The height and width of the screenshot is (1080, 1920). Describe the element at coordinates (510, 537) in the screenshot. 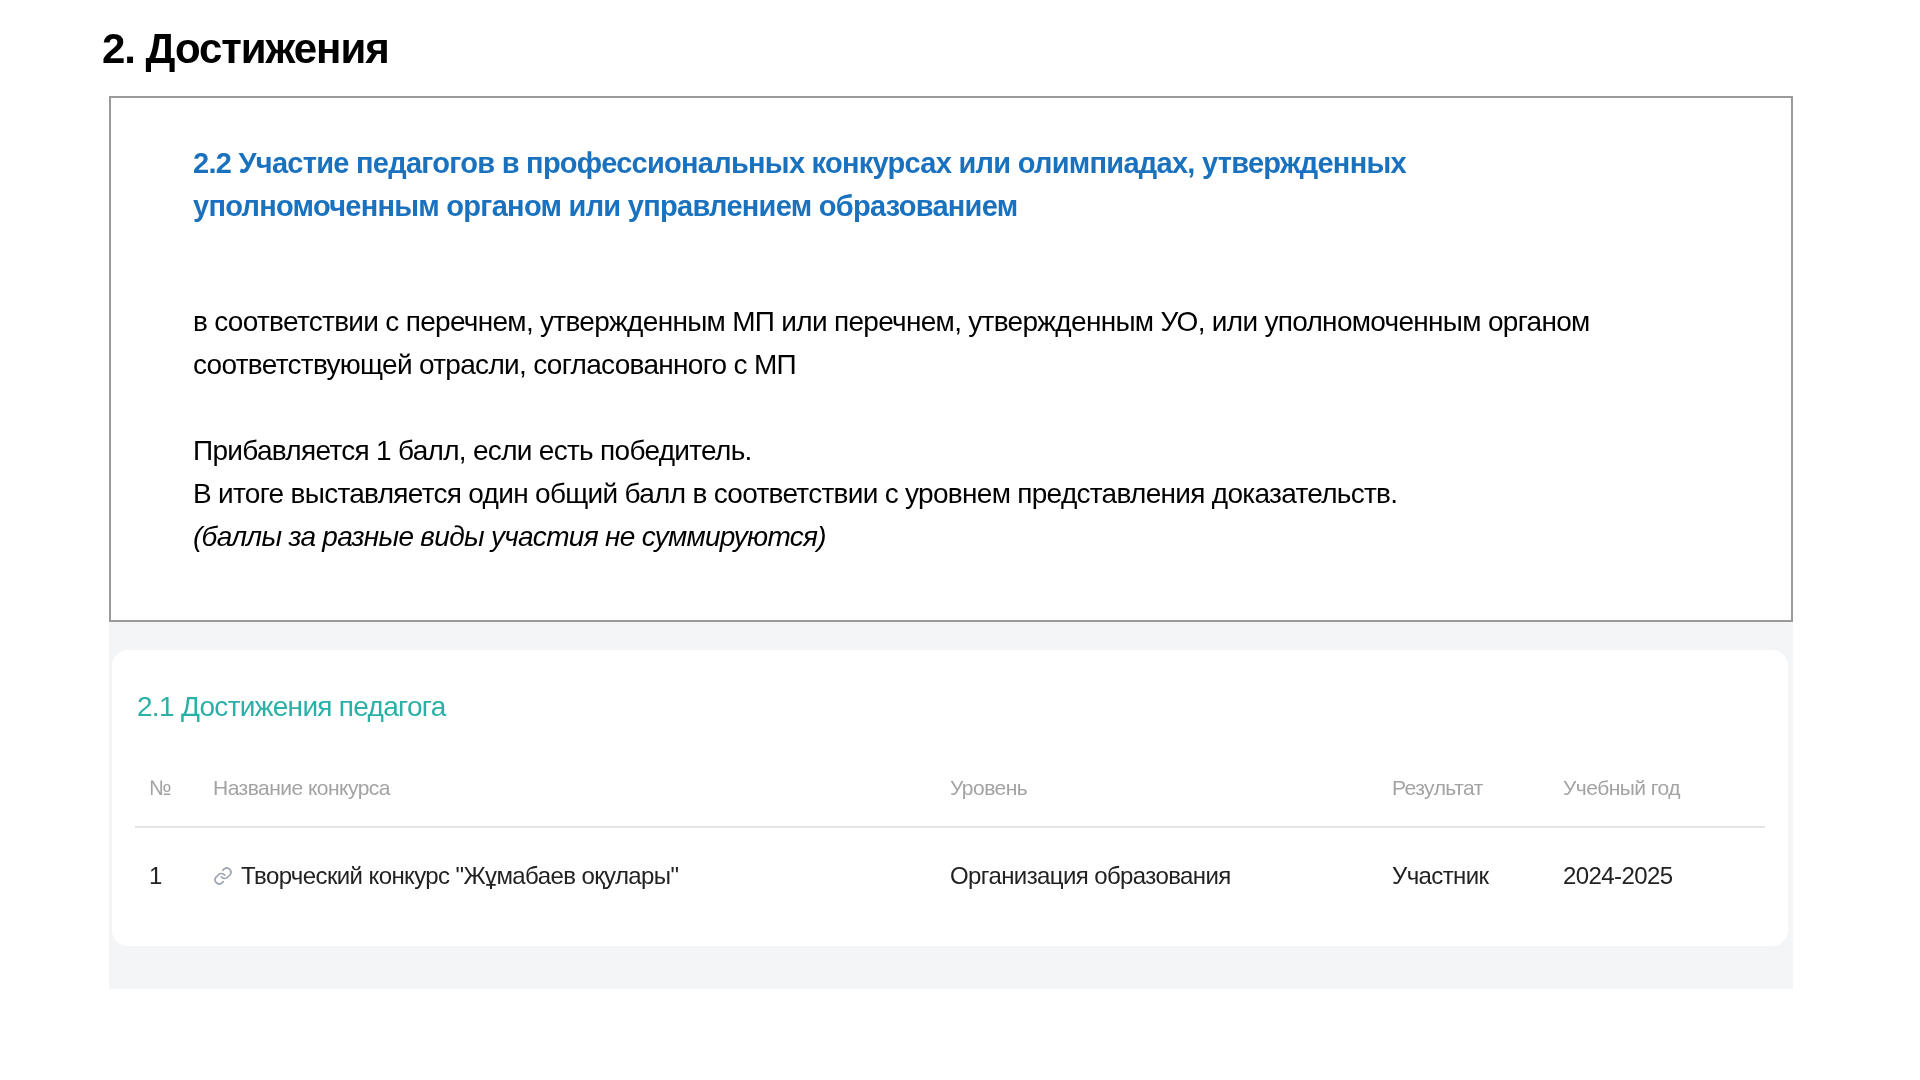

I see `criterion-text: (баллы за разные виды участия не суммируются)` at that location.